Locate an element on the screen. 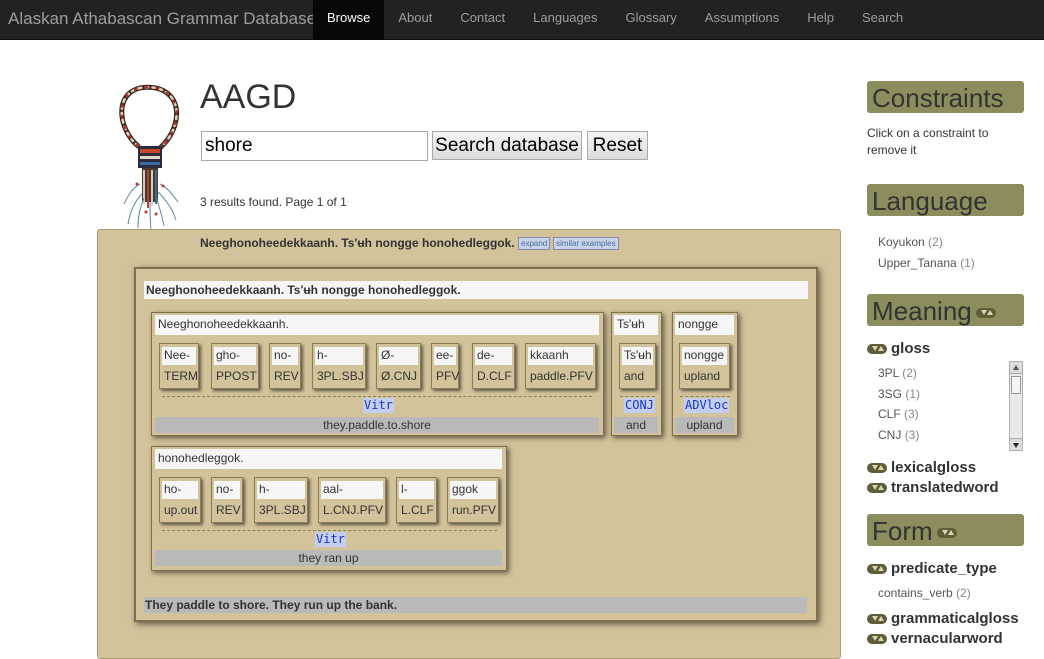 The width and height of the screenshot is (1044, 659). facet-gloss: gloss is located at coordinates (898, 348).